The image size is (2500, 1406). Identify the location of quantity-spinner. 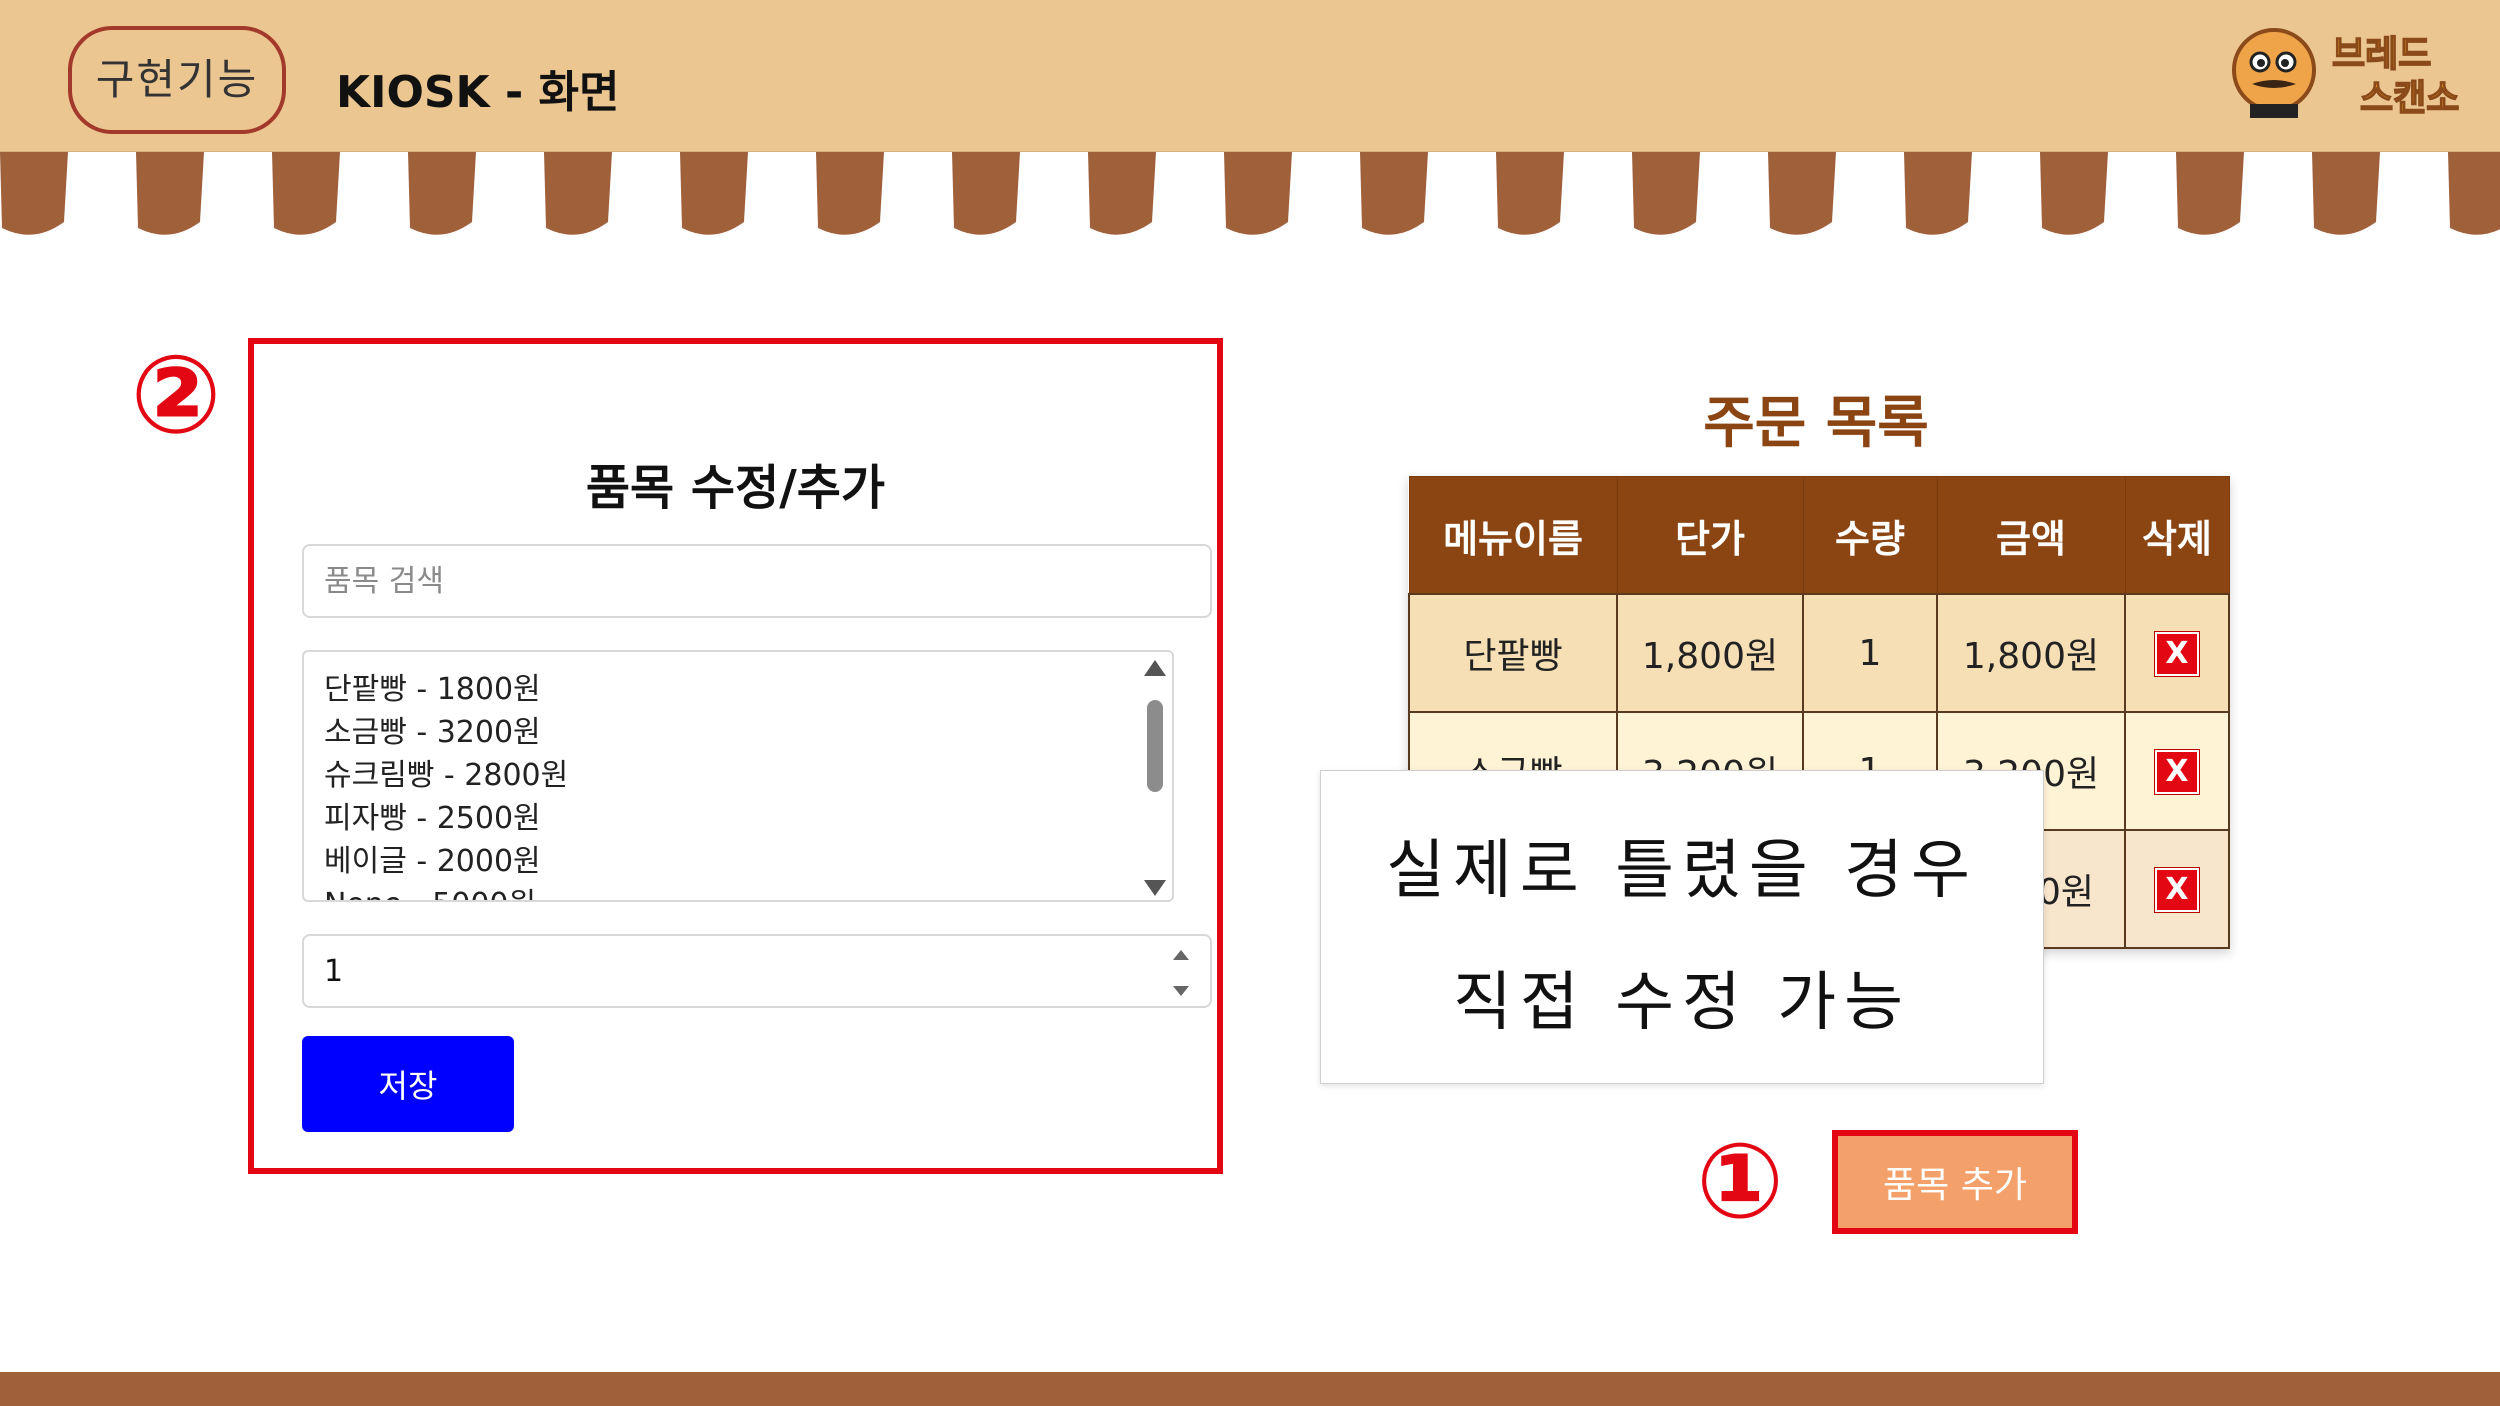
(1181, 973).